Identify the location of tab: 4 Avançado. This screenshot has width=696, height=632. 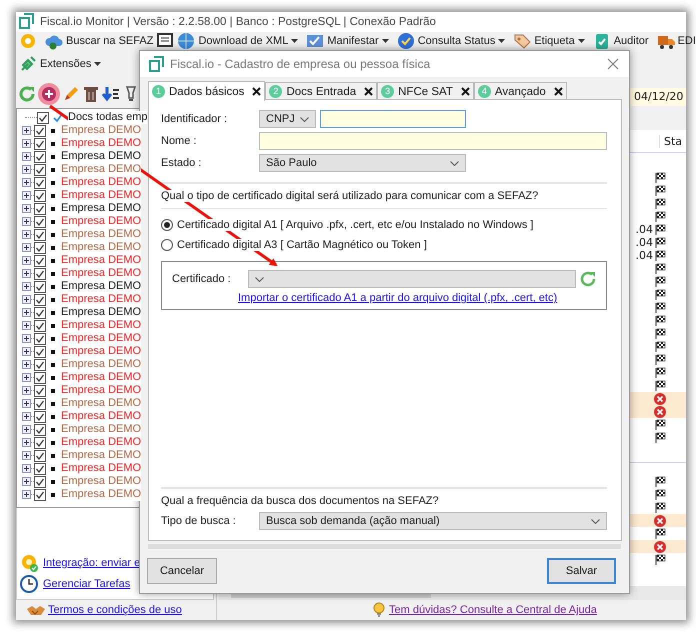
(520, 91).